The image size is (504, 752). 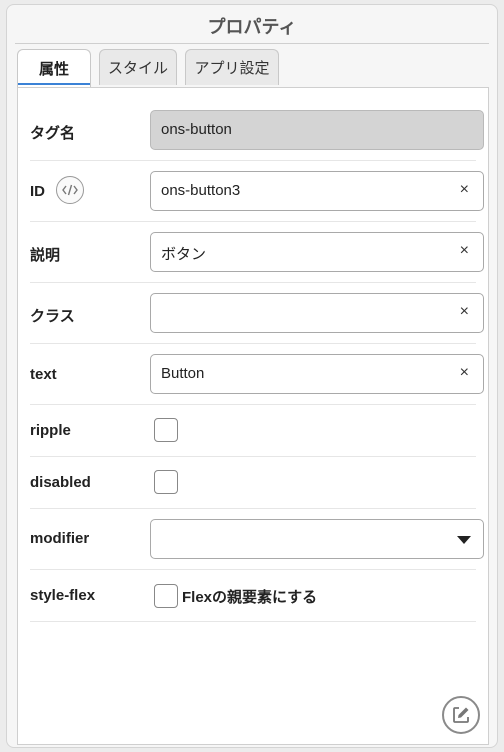 I want to click on row-description: 説明 ボタン ×, so click(x=257, y=252).